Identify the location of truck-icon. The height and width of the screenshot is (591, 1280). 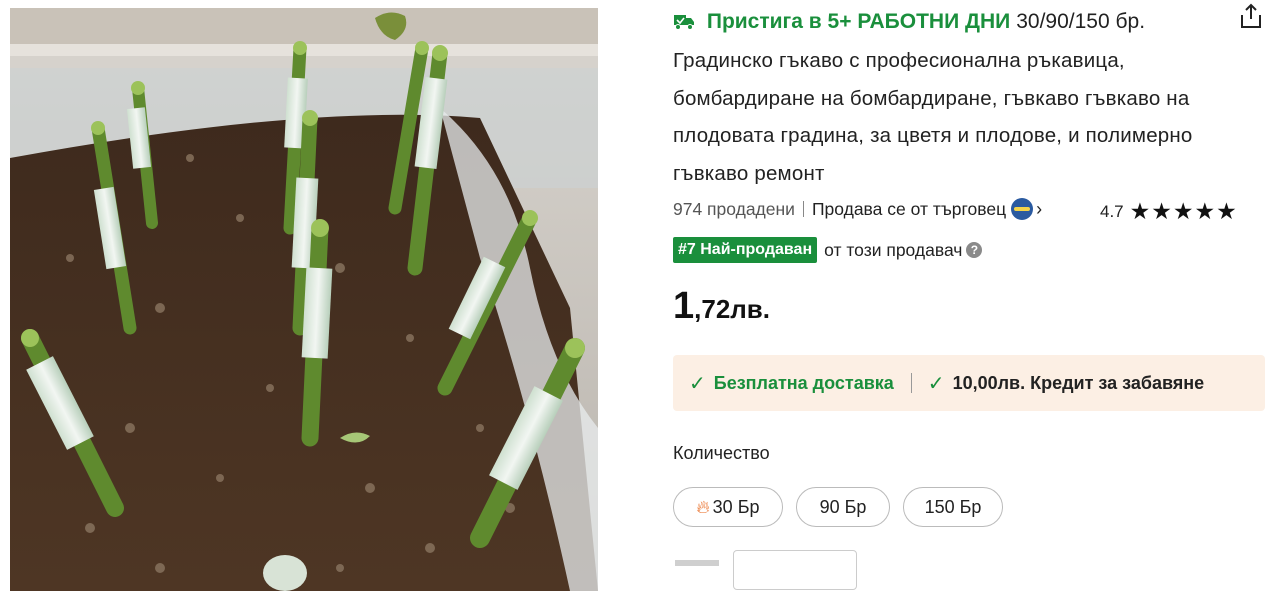
(687, 23).